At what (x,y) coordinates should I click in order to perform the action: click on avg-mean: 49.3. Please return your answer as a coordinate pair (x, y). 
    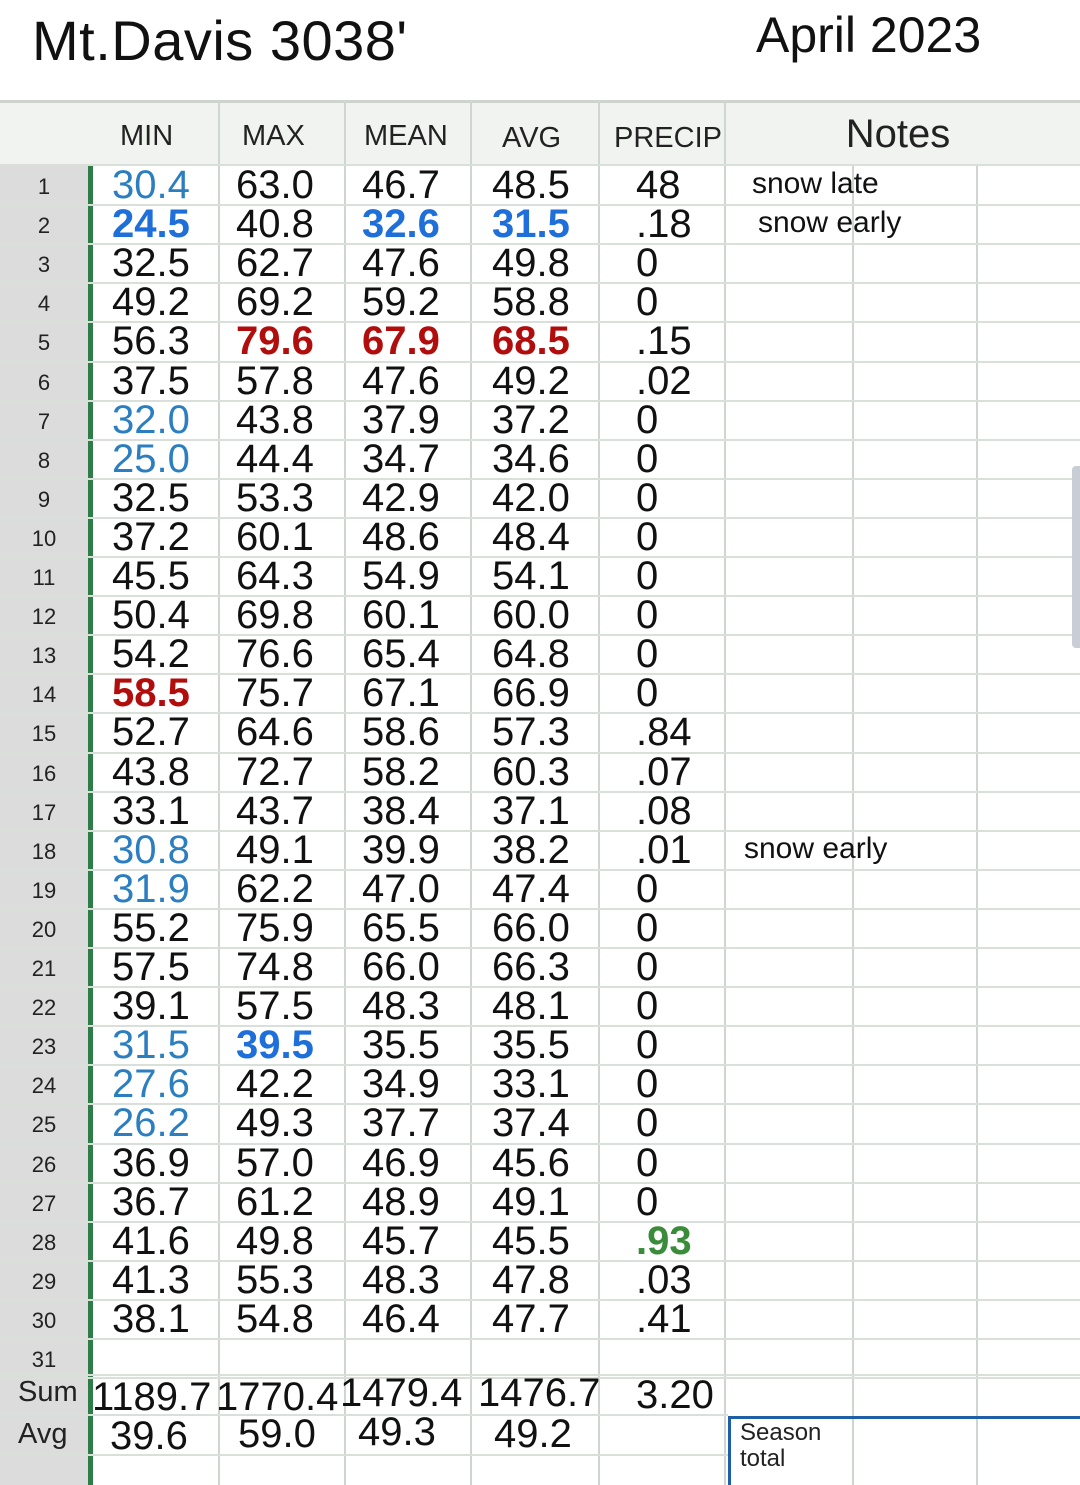
    Looking at the image, I should click on (397, 1432).